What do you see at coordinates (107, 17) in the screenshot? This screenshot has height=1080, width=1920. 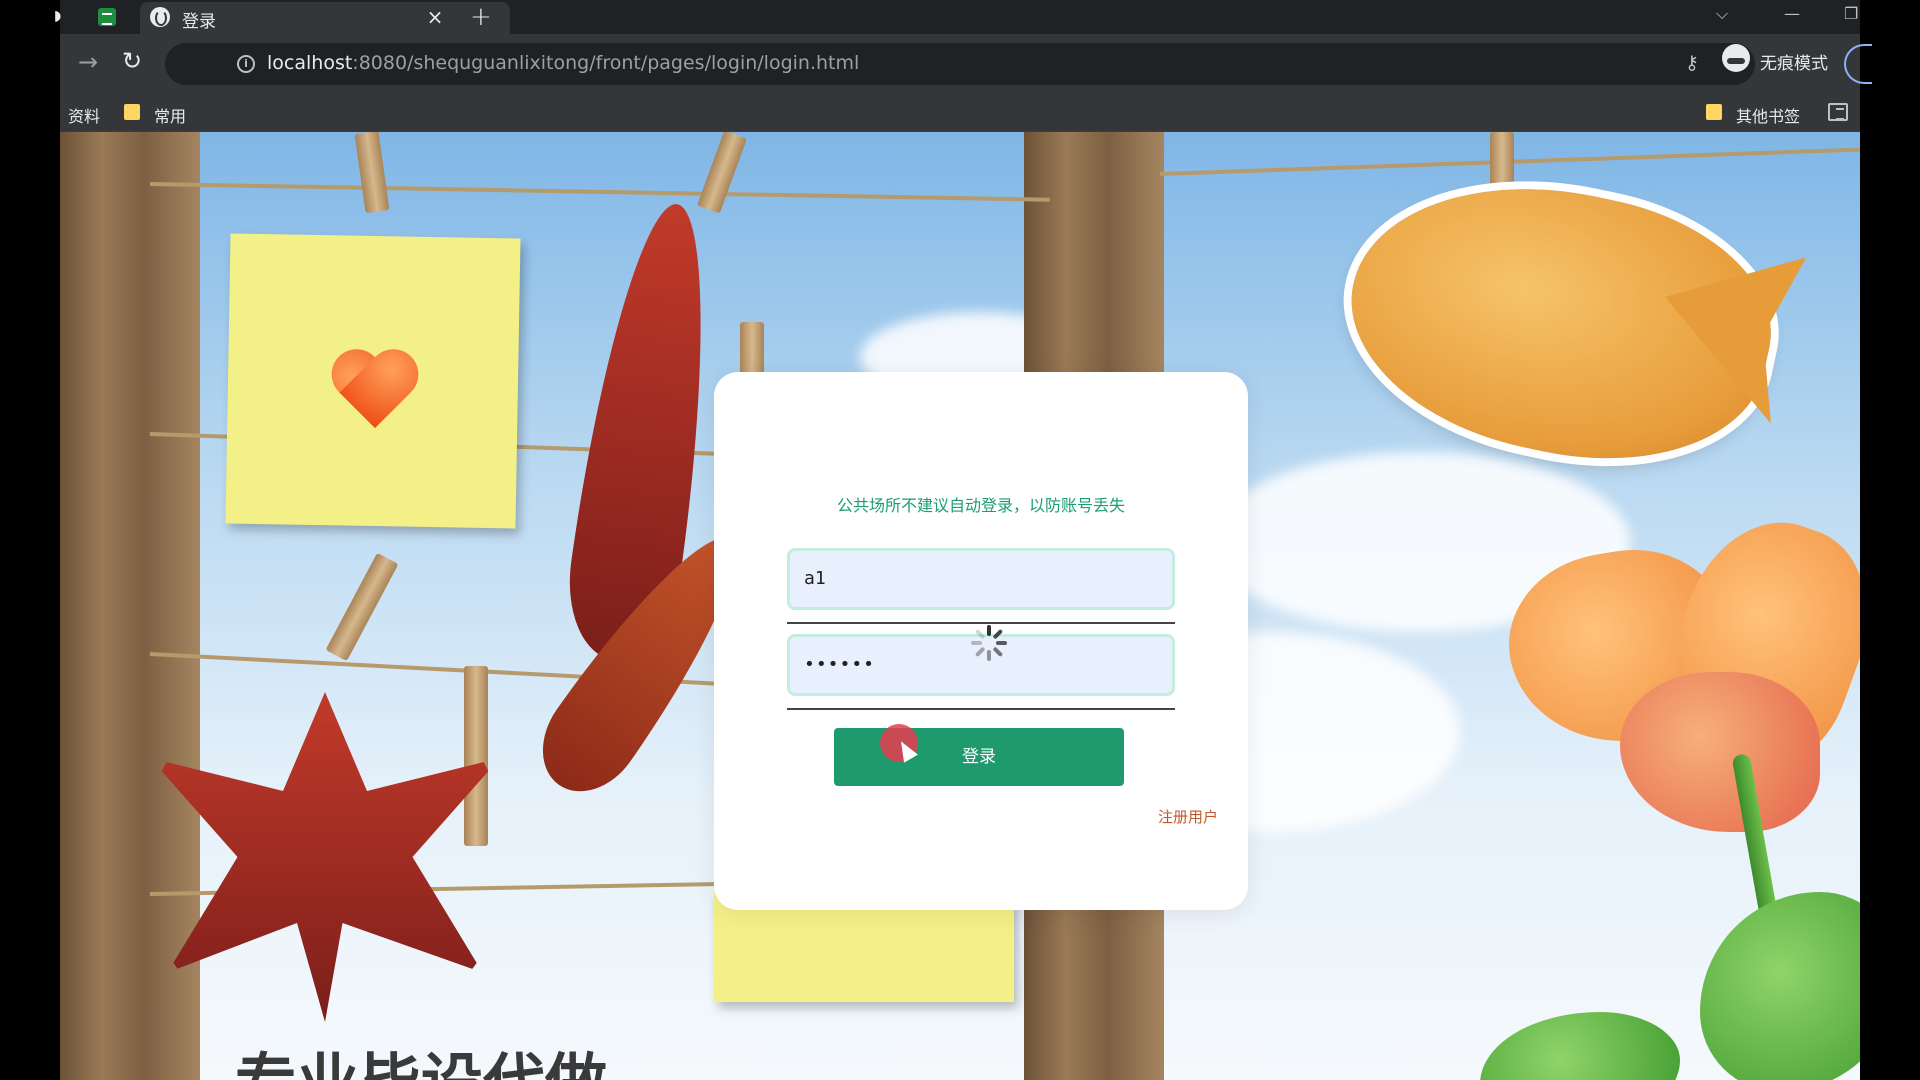 I see `spreadsheet-tab-icon` at bounding box center [107, 17].